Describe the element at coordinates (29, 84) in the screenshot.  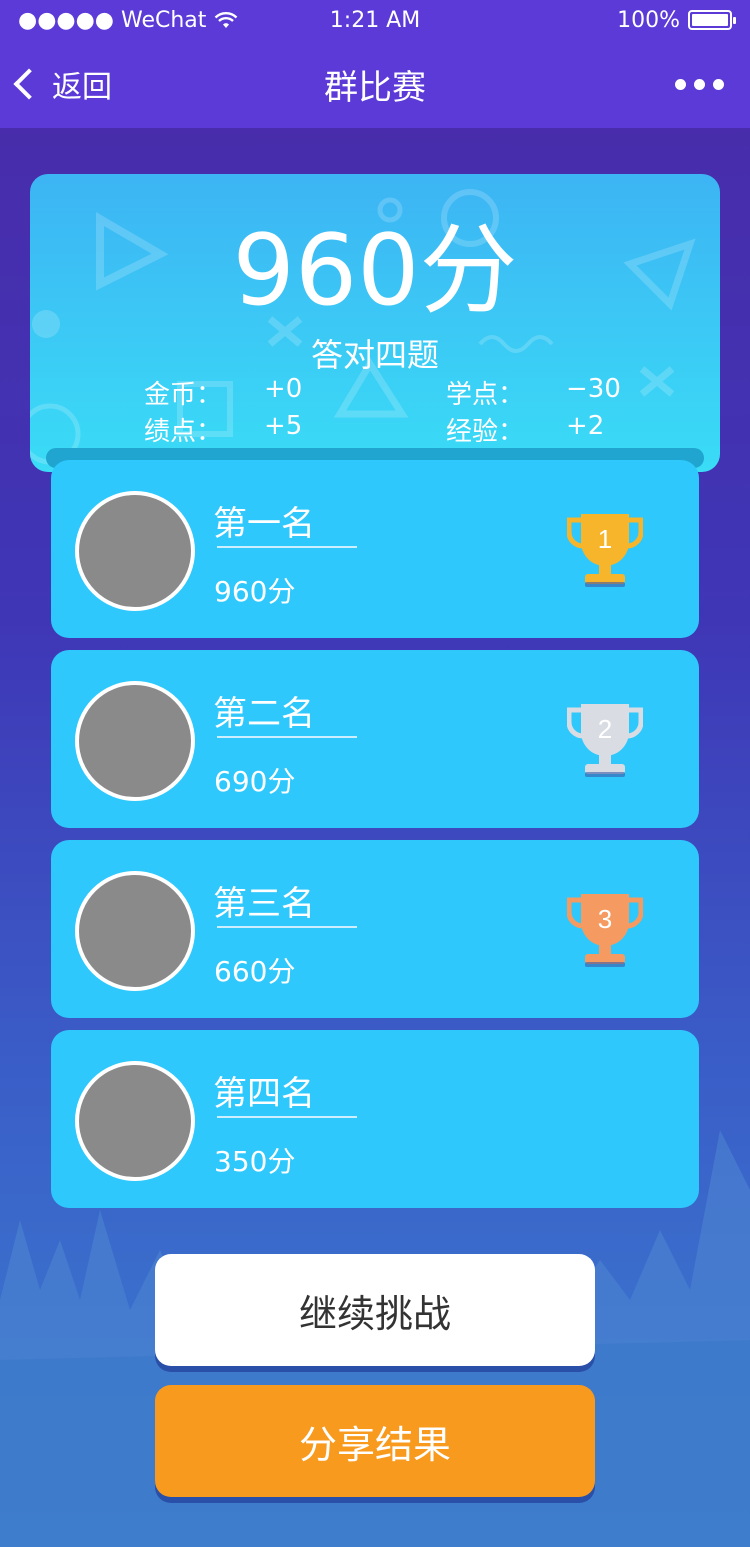
I see `chevron-left-icon` at that location.